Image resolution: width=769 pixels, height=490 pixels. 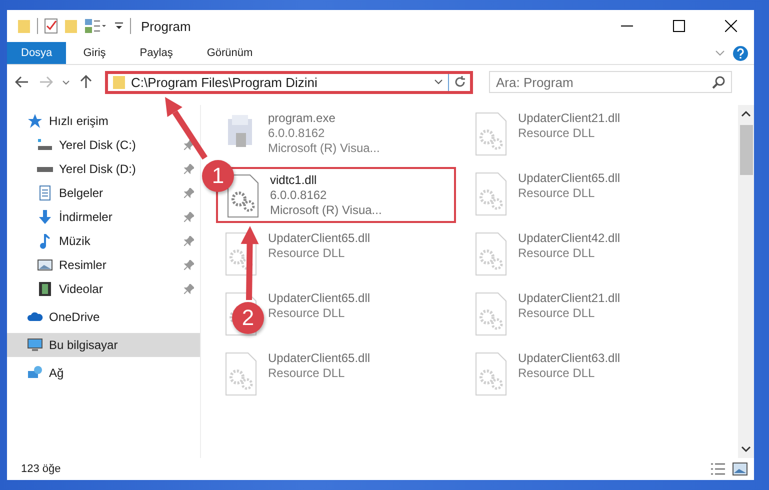 I want to click on checklist-icon, so click(x=51, y=26).